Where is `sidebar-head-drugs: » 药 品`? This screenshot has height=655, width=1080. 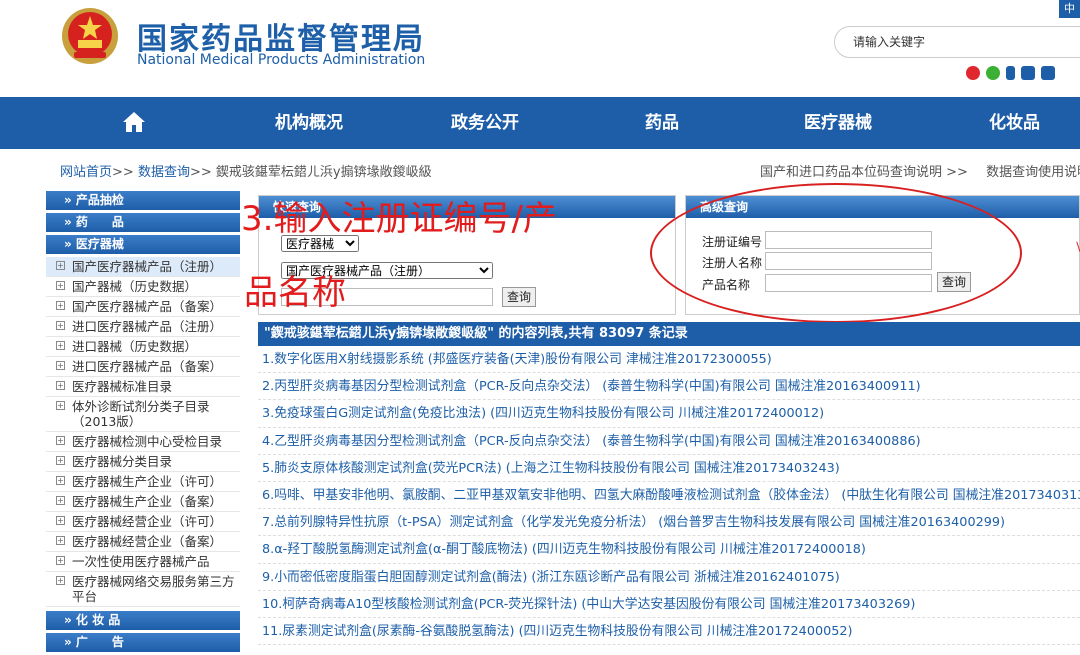 sidebar-head-drugs: » 药 品 is located at coordinates (143, 222).